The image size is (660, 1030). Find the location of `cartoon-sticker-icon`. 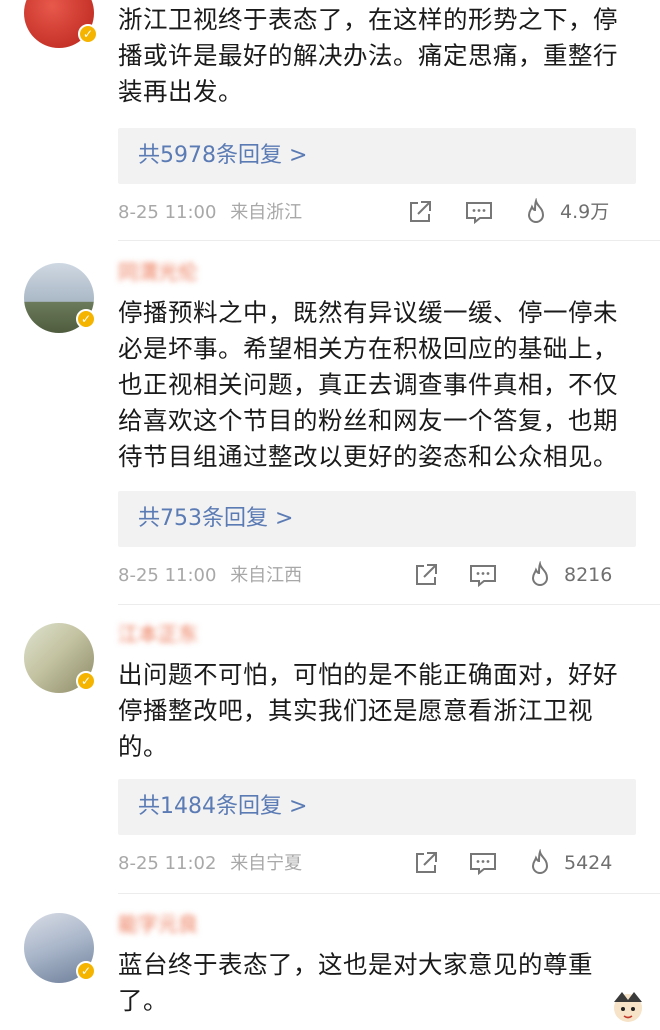

cartoon-sticker-icon is located at coordinates (628, 1007).